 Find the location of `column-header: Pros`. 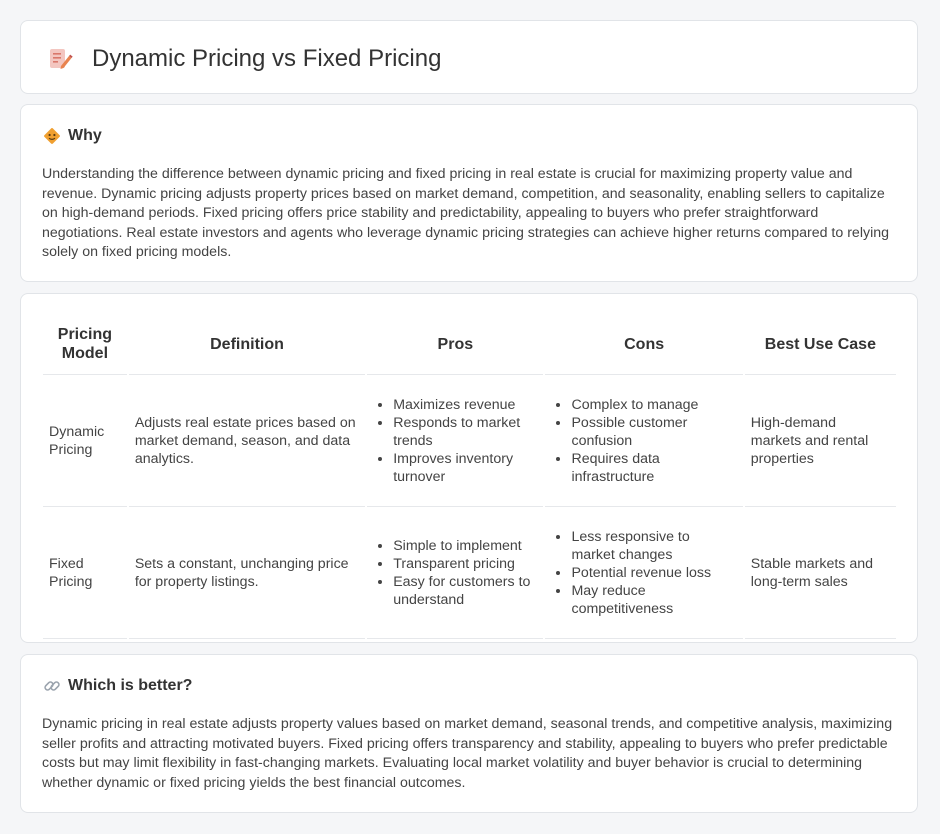

column-header: Pros is located at coordinates (455, 344).